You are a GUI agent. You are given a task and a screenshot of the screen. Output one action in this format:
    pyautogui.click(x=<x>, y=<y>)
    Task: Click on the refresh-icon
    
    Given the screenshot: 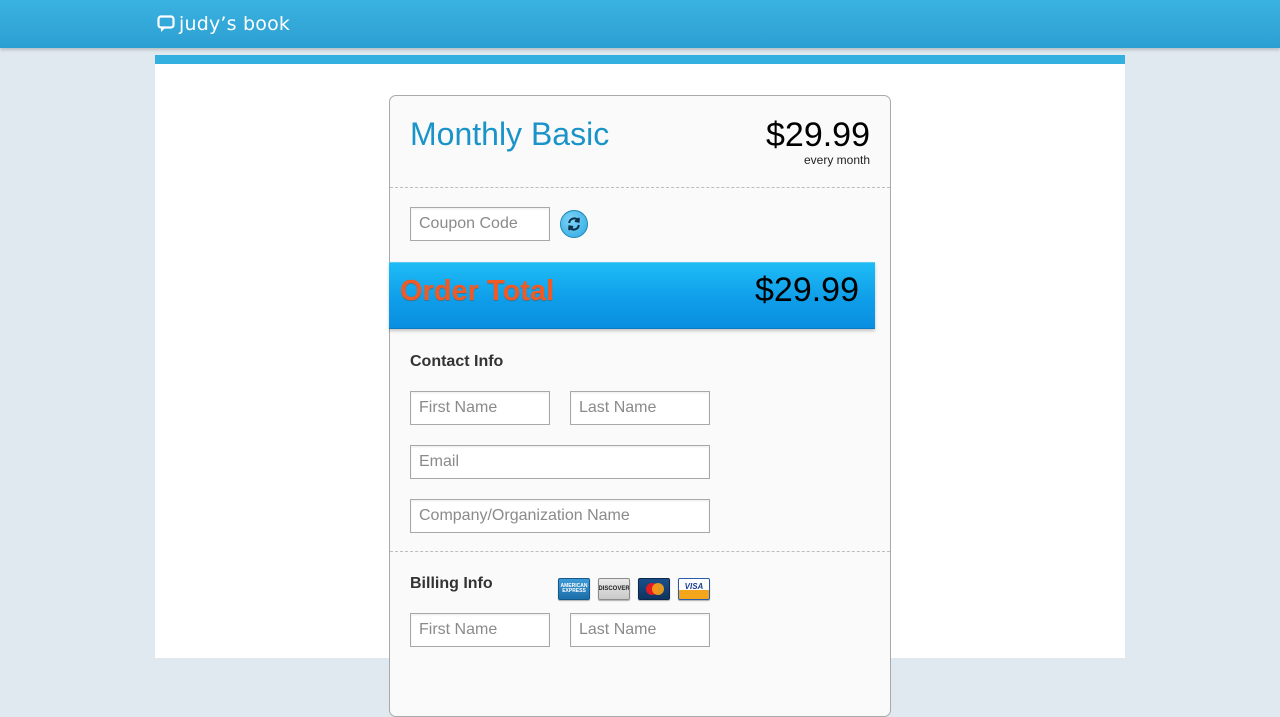 What is the action you would take?
    pyautogui.click(x=574, y=224)
    